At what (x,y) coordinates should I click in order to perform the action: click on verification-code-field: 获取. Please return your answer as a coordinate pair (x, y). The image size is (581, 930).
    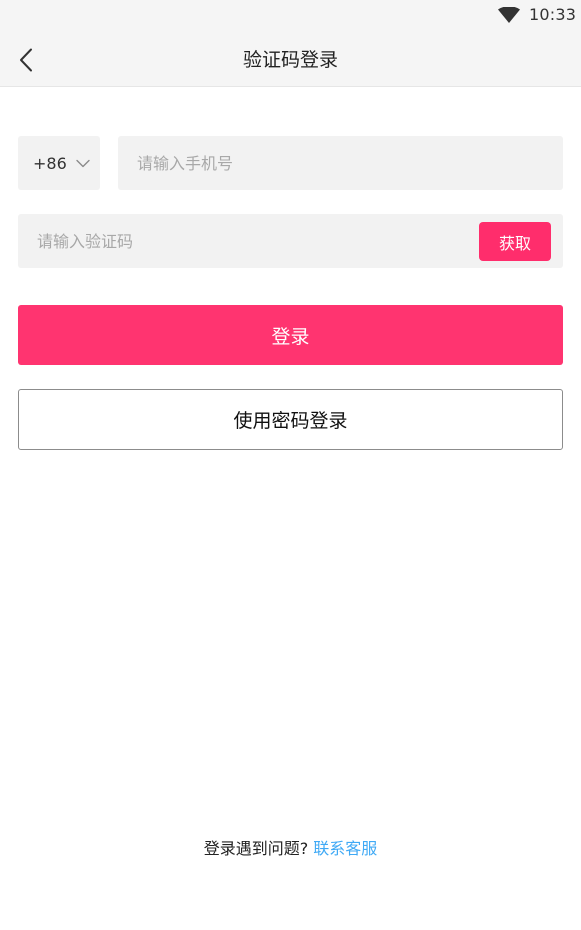
    Looking at the image, I should click on (290, 241).